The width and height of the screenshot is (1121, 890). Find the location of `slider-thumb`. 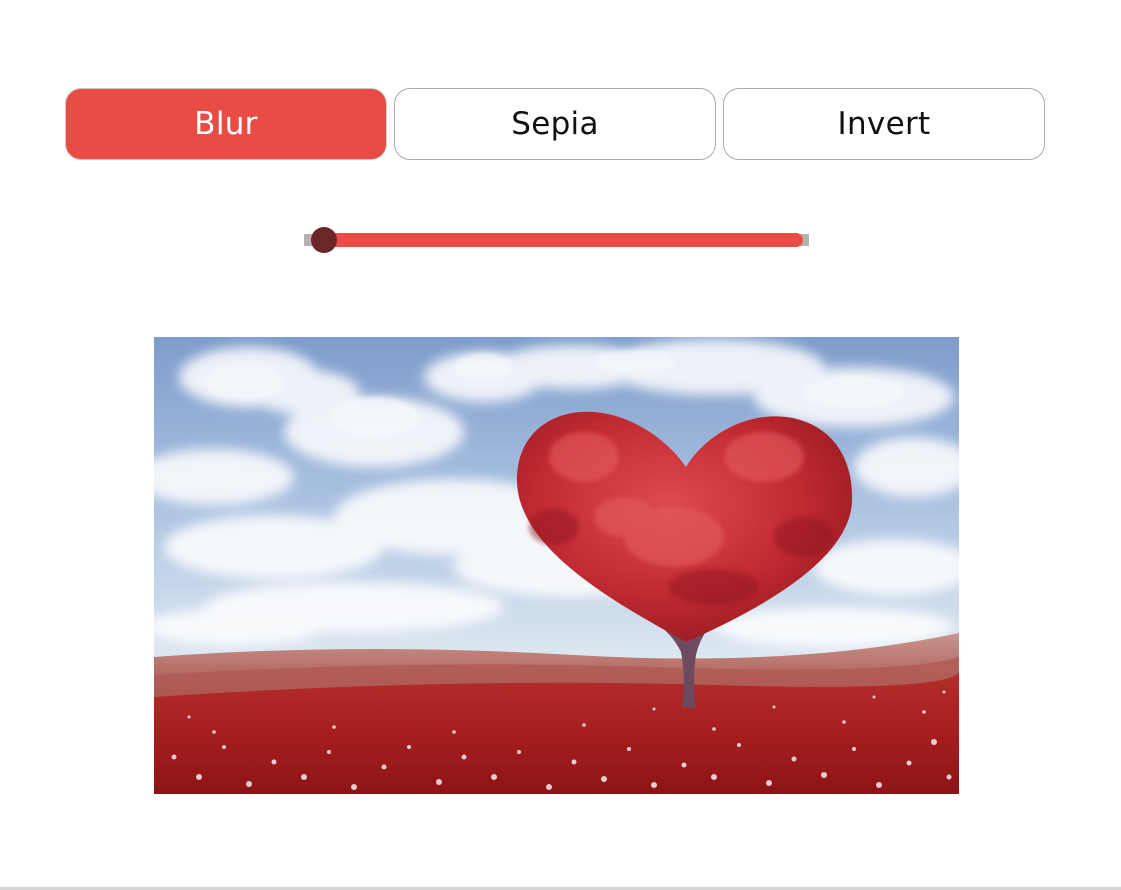

slider-thumb is located at coordinates (324, 240).